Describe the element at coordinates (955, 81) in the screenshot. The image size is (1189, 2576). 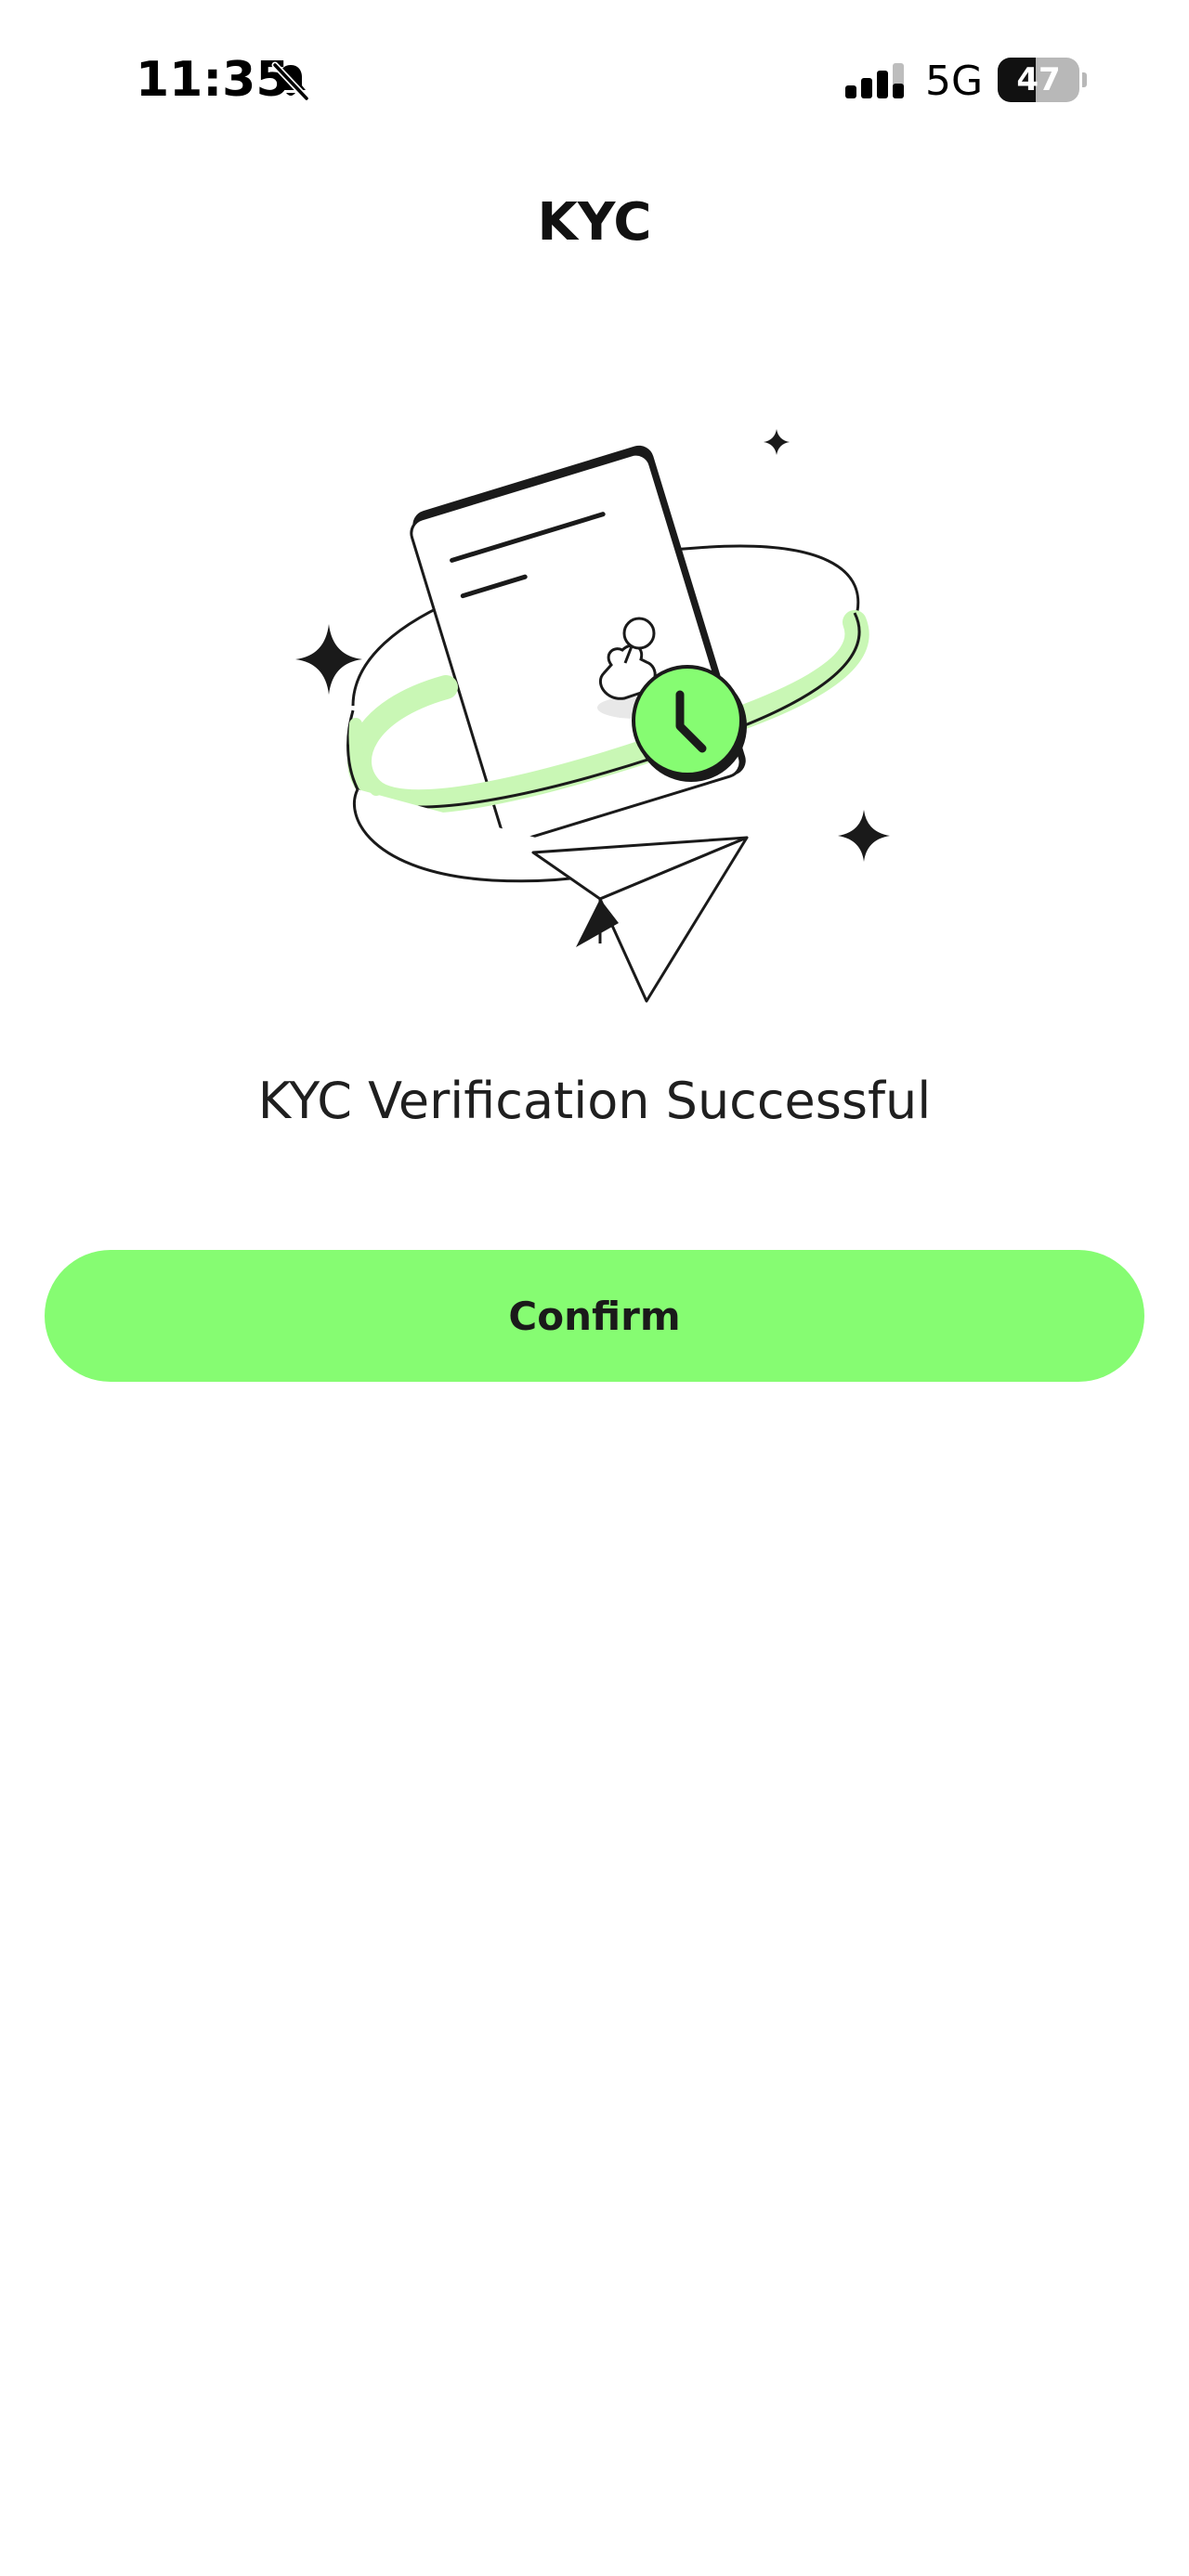
I see `network-type: 5G` at that location.